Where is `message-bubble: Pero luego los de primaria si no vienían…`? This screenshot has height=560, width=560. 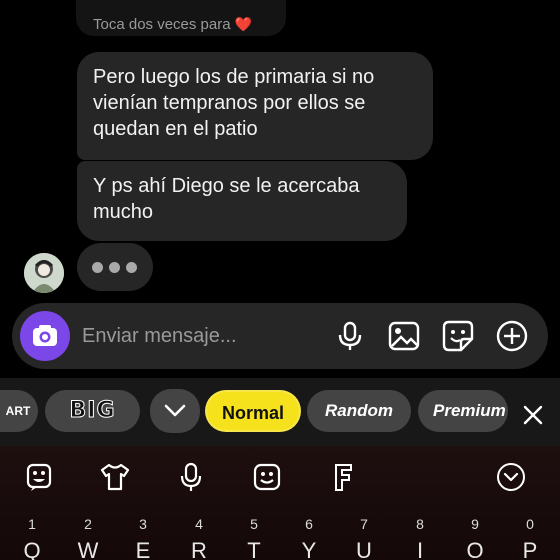
message-bubble: Pero luego los de primaria si no vienían… is located at coordinates (255, 106).